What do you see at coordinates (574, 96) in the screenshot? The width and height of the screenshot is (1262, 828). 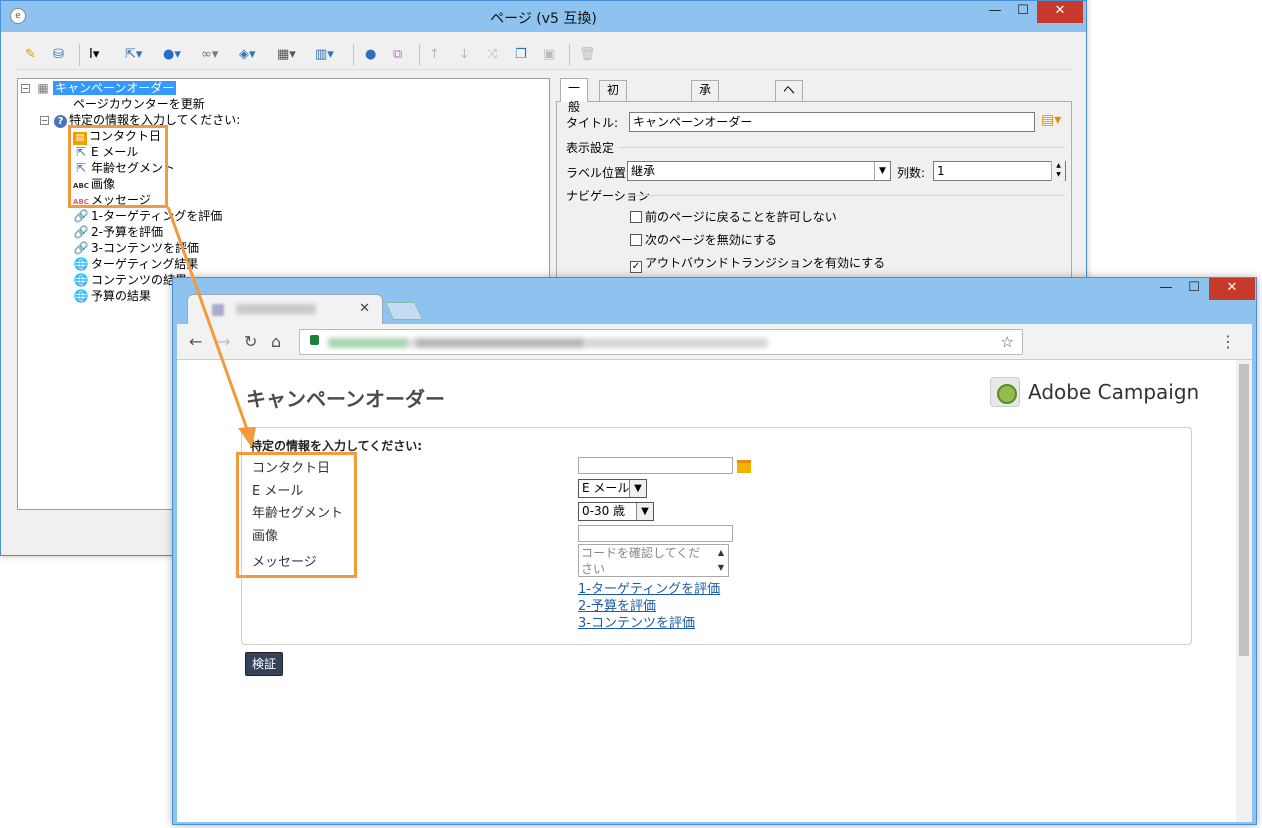 I see `tab-general: 一般` at bounding box center [574, 96].